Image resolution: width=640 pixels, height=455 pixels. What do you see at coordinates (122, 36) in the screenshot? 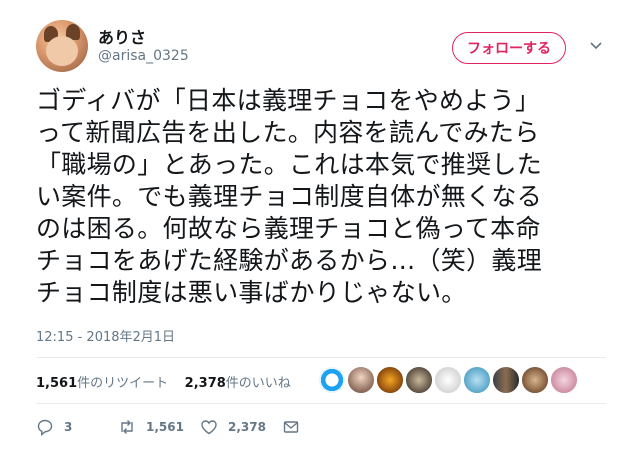
I see `display-name: ありさ` at bounding box center [122, 36].